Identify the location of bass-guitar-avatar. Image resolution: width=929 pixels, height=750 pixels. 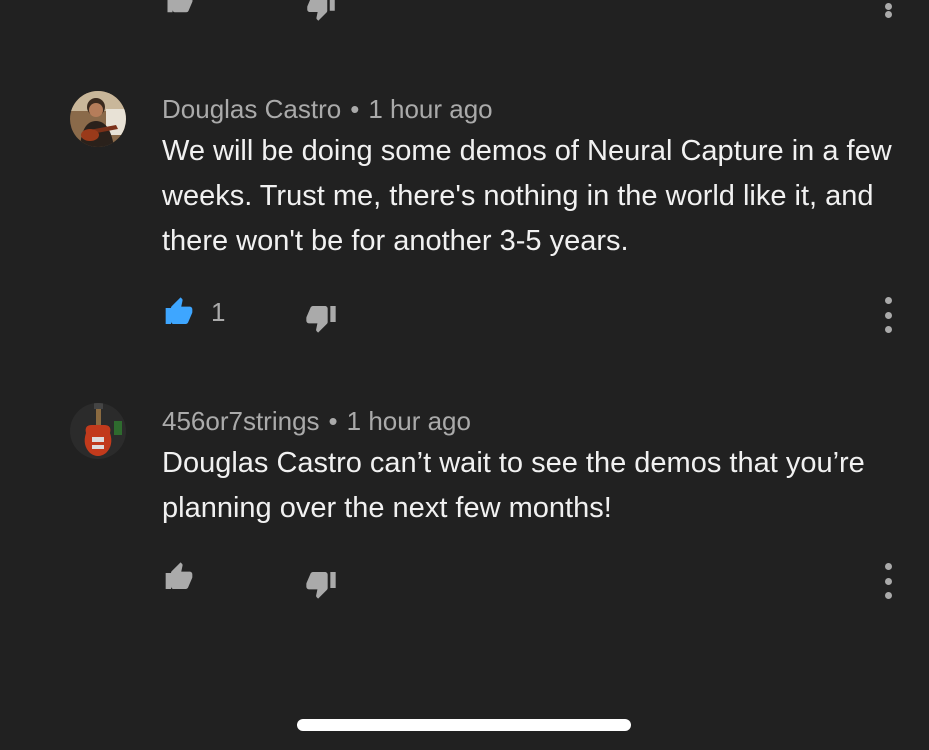
(98, 431).